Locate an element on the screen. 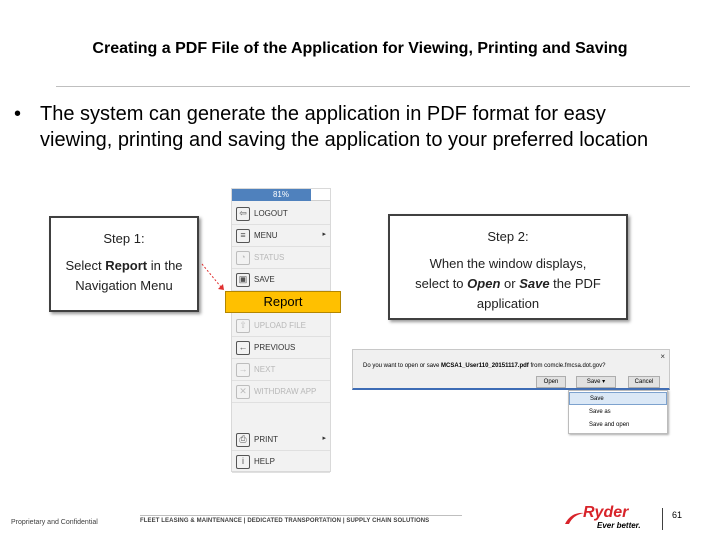 Image resolution: width=720 pixels, height=540 pixels. save-dropdown-menu: Save Save as Save and open is located at coordinates (618, 412).